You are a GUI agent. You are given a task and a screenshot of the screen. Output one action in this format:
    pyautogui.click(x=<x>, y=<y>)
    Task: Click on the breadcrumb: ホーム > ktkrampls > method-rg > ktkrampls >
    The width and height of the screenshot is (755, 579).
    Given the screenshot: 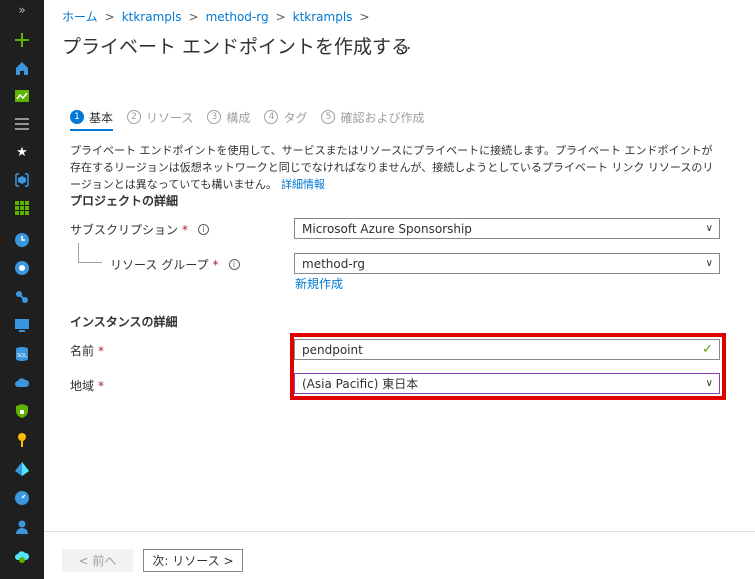 What is the action you would take?
    pyautogui.click(x=219, y=16)
    